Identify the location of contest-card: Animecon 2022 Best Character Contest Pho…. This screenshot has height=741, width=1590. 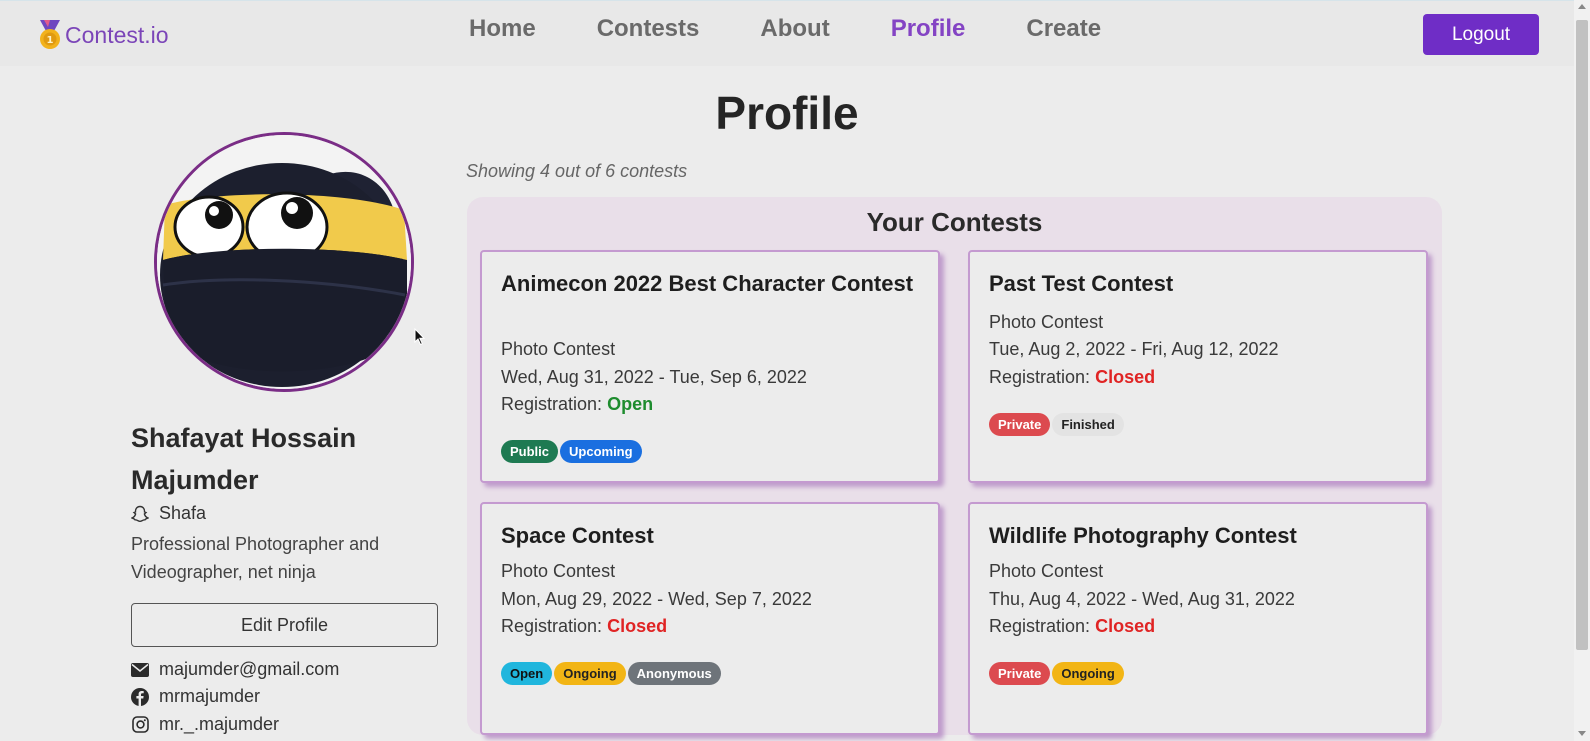
(710, 366).